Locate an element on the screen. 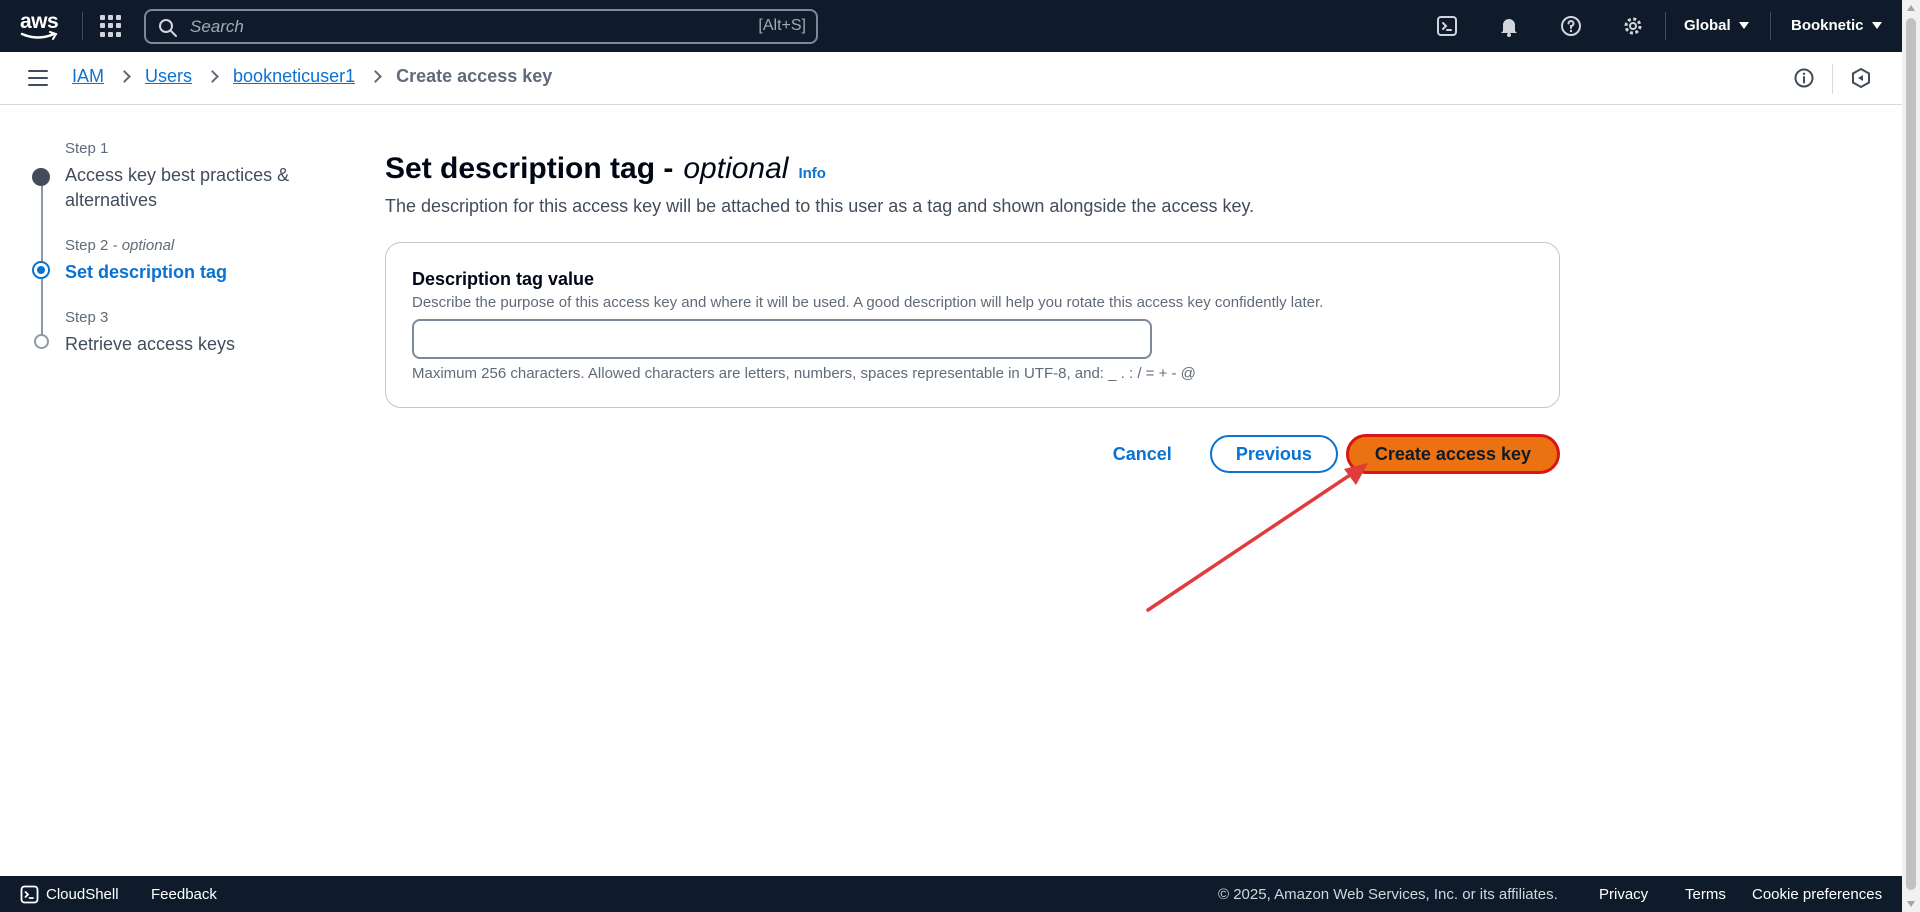 This screenshot has height=912, width=1920. scrollbar is located at coordinates (1911, 456).